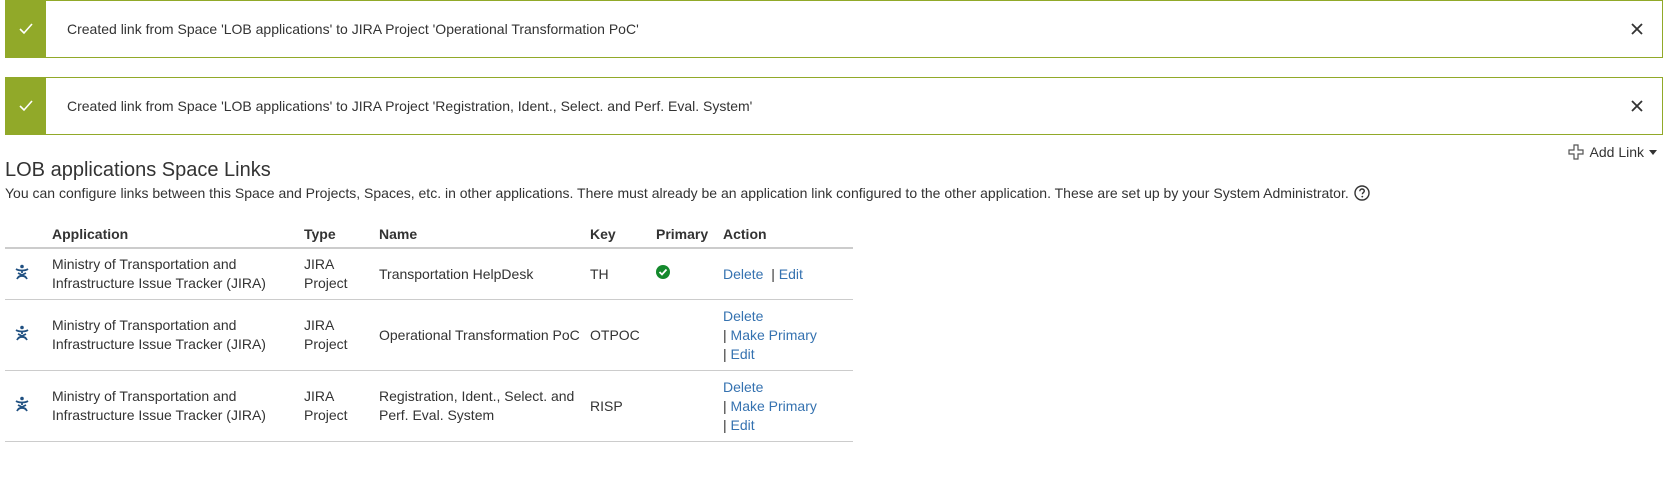  What do you see at coordinates (484, 234) in the screenshot?
I see `header-name: Name` at bounding box center [484, 234].